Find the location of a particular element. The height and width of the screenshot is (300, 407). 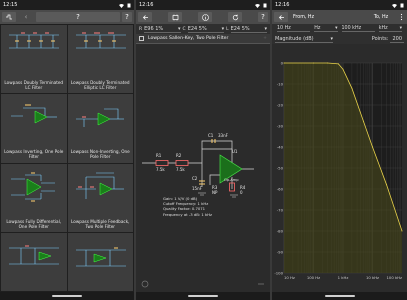

capacitor-series-value: E24 5% is located at coordinates (197, 28).